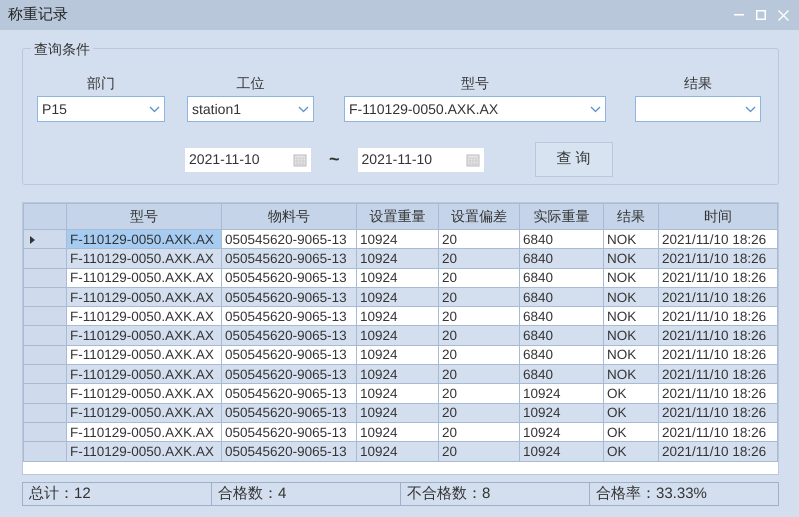 This screenshot has height=517, width=799. What do you see at coordinates (475, 109) in the screenshot?
I see `dropdown-field: F-110129-0050.AXK.AX` at bounding box center [475, 109].